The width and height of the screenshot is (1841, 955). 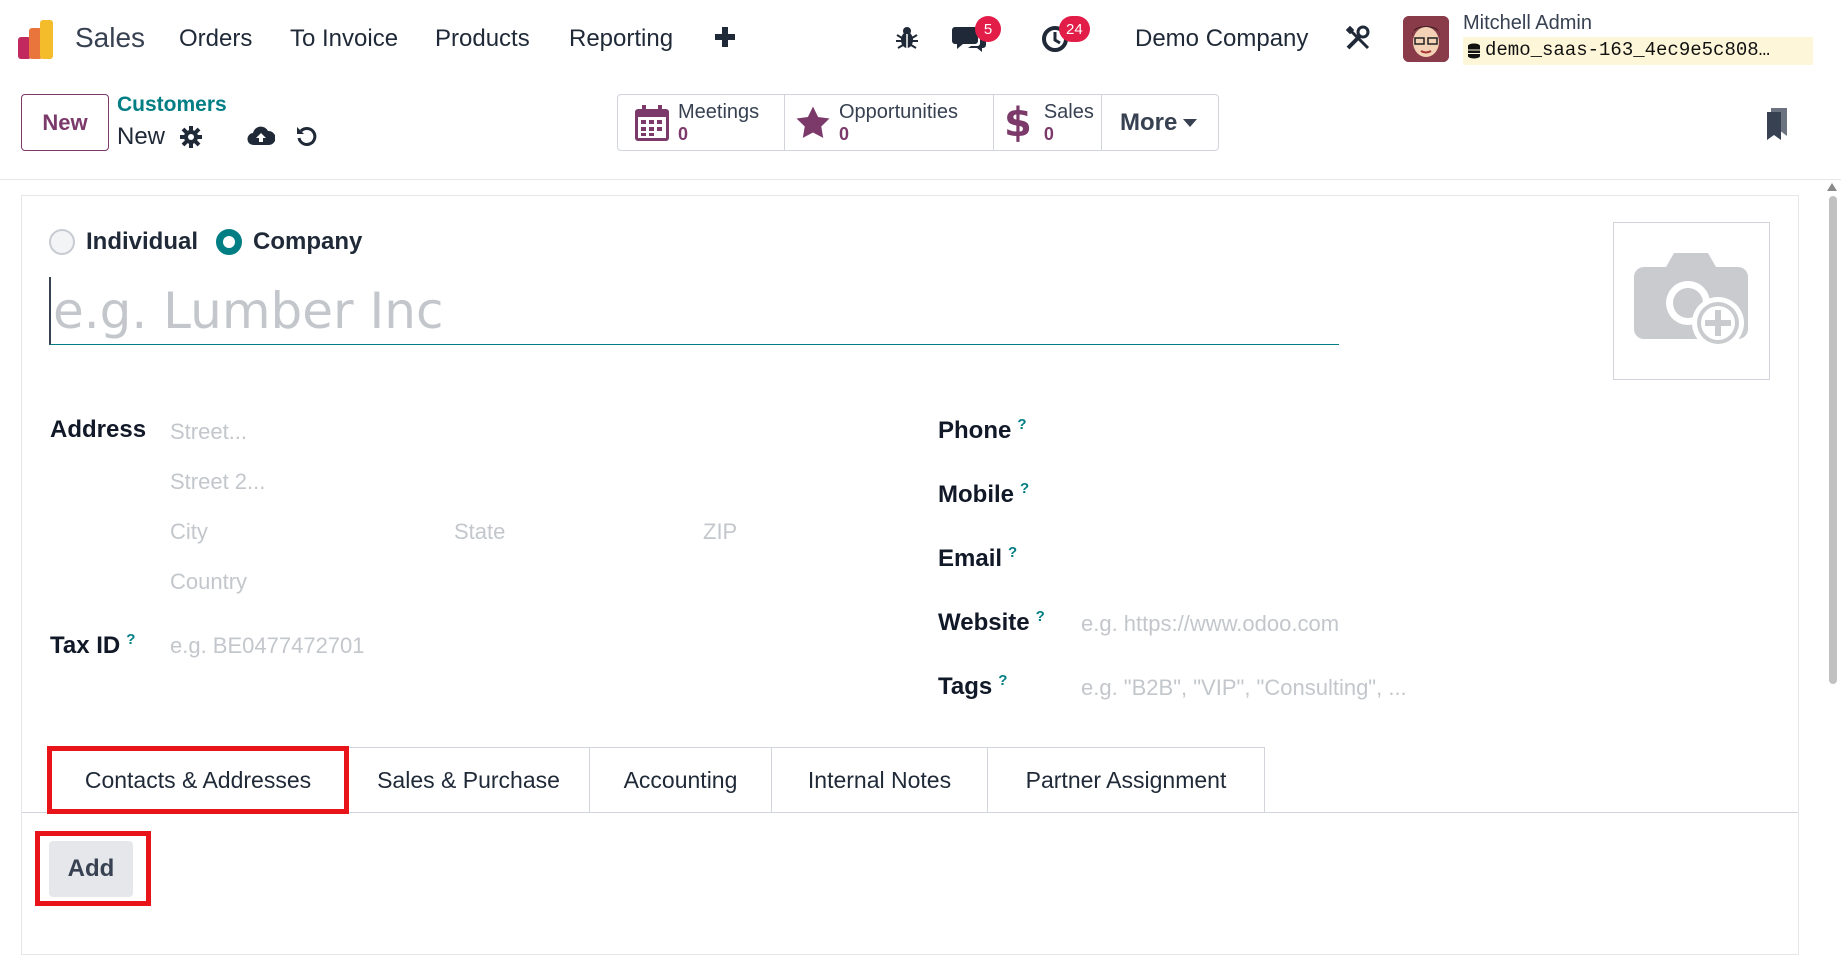 I want to click on opportunities-count: 0, so click(x=844, y=133).